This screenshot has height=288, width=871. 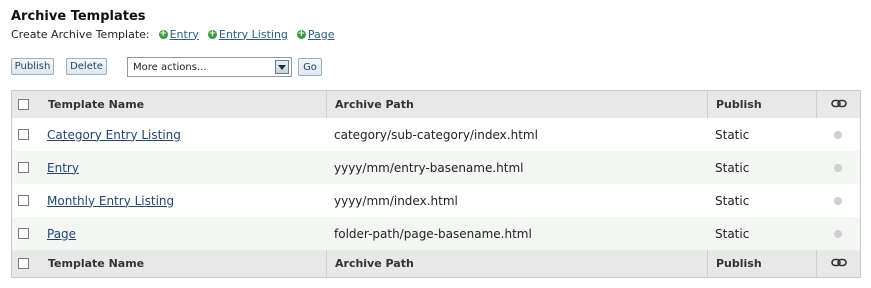 I want to click on create-entry-link: + Entry, so click(x=178, y=34).